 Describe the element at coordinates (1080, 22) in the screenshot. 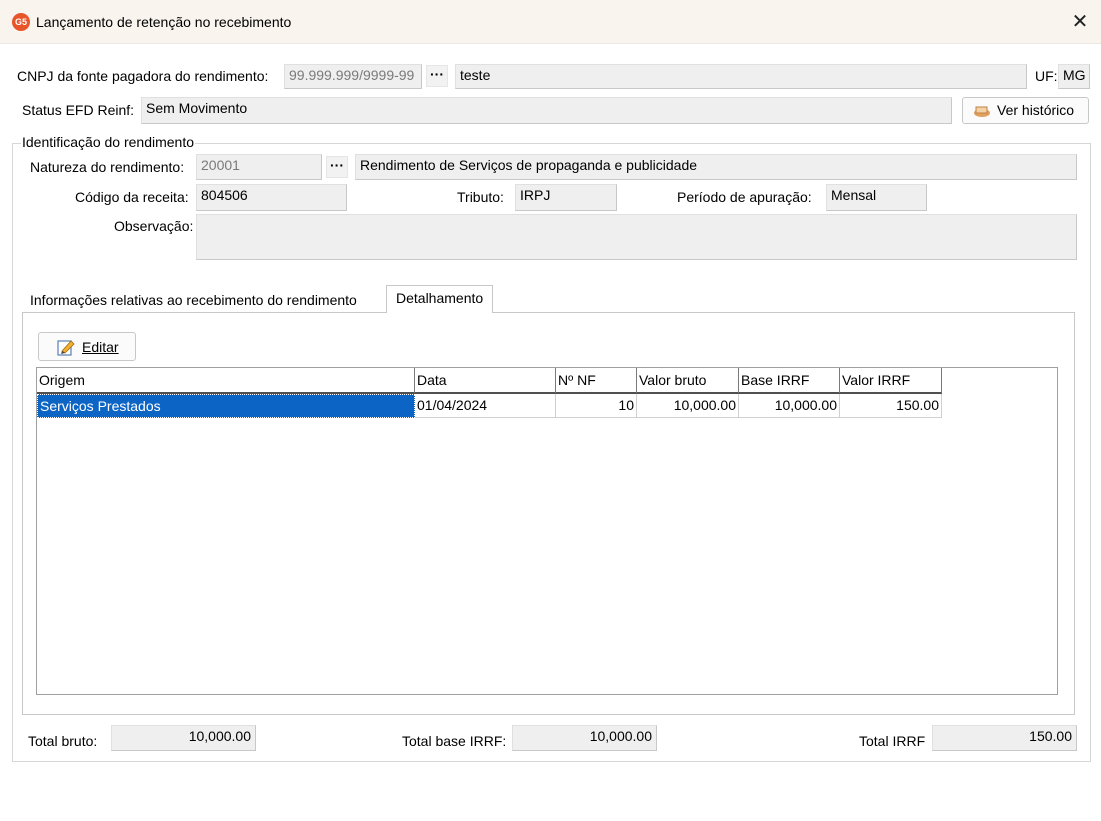

I see `close-icon: ✕` at that location.